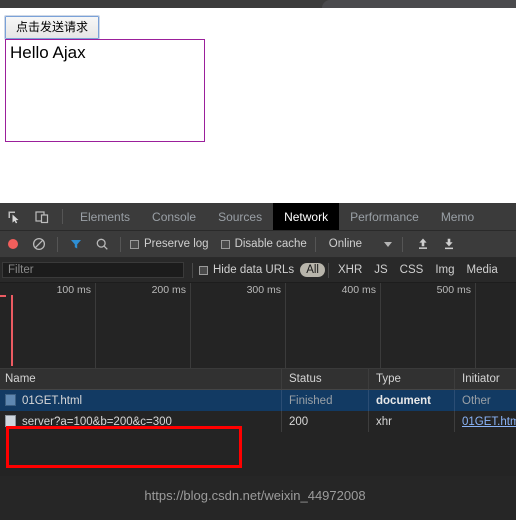 This screenshot has height=520, width=516. What do you see at coordinates (52, 401) in the screenshot?
I see `request-name-text: 01GET.html` at bounding box center [52, 401].